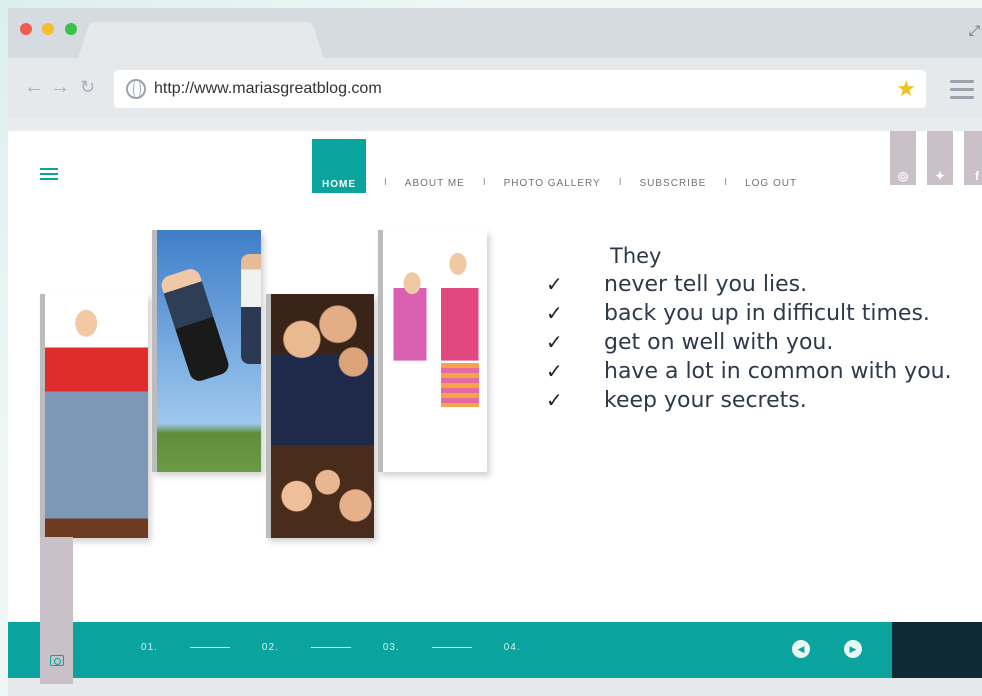  I want to click on nav-subscribe: SUBSCRIBE, so click(673, 185).